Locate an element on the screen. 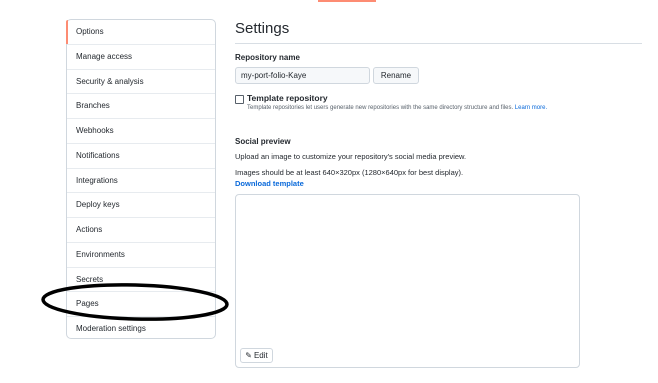 The height and width of the screenshot is (383, 658). learn-more-link: Learn more. is located at coordinates (531, 108).